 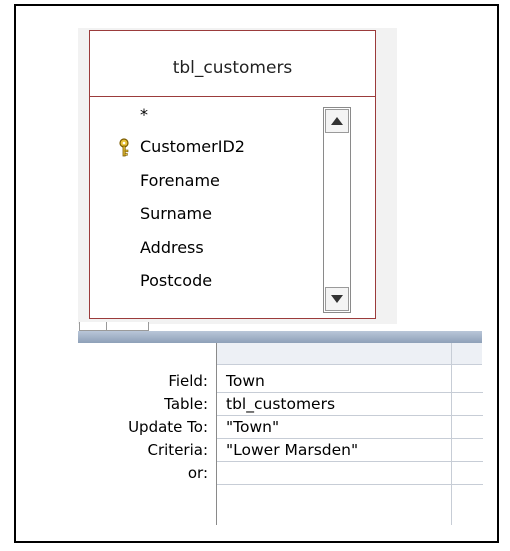 I want to click on field-customerid2: CustomerID2, so click(x=192, y=146).